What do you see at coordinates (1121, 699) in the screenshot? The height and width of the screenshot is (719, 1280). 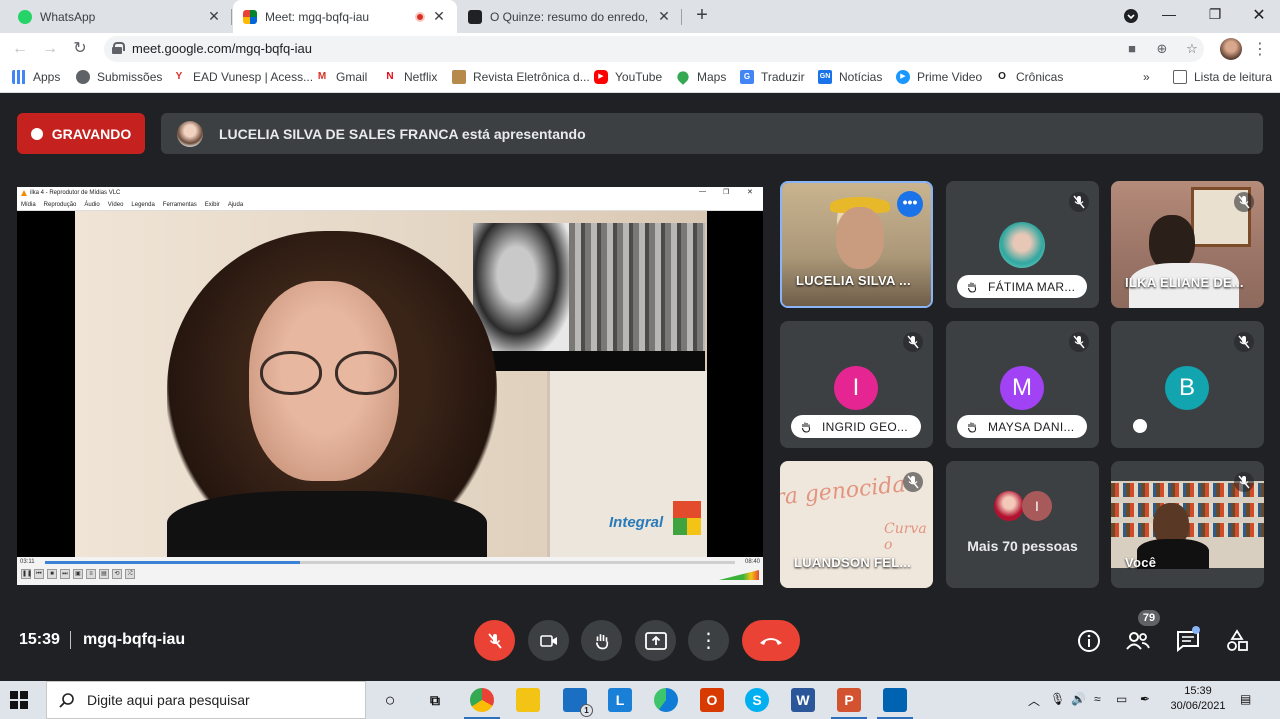 I see `battery-icon: ▭` at bounding box center [1121, 699].